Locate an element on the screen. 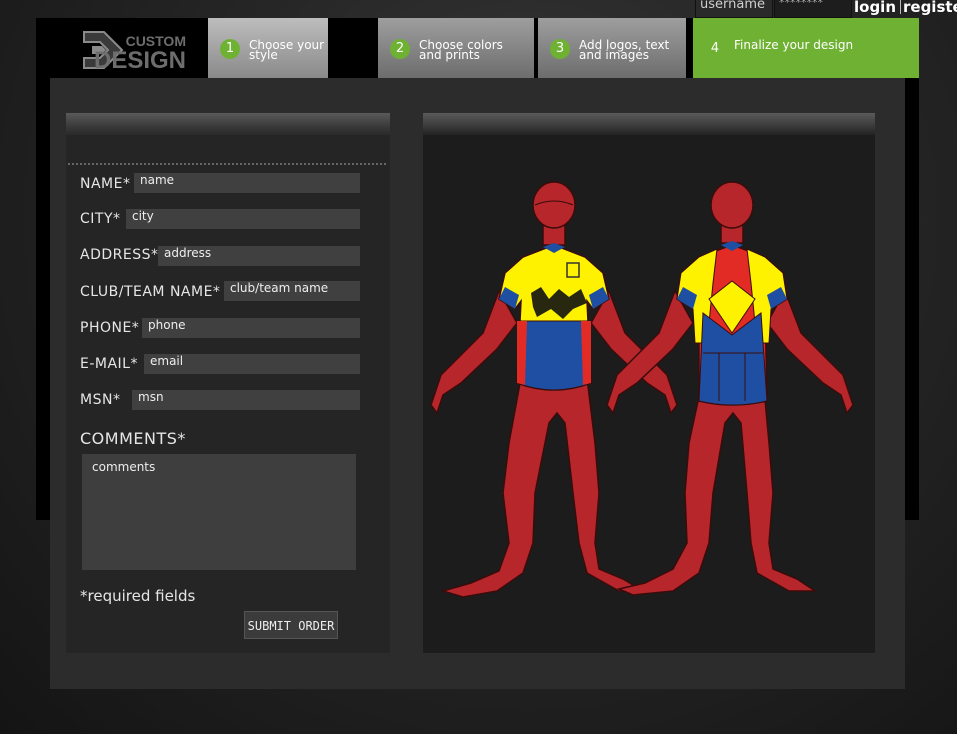 This screenshot has width=957, height=734. step-label: Add logos, text and images is located at coordinates (624, 50).